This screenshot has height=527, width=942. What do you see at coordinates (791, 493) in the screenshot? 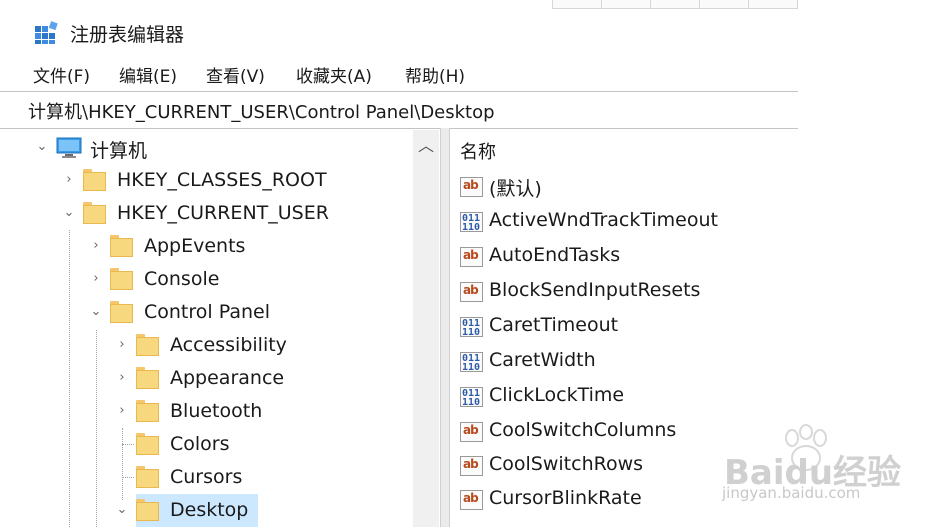
I see `watermark-site: jingyan.baidu.com` at bounding box center [791, 493].